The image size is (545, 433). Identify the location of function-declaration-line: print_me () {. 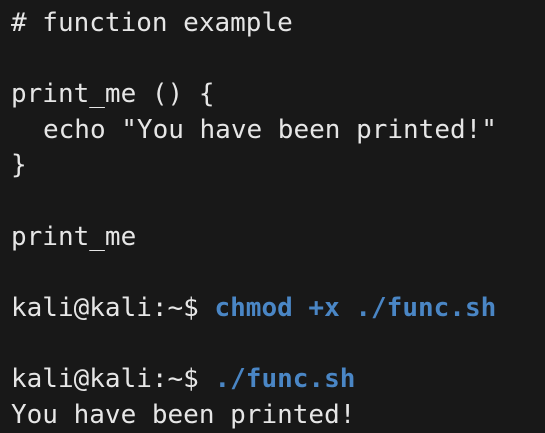
(113, 94).